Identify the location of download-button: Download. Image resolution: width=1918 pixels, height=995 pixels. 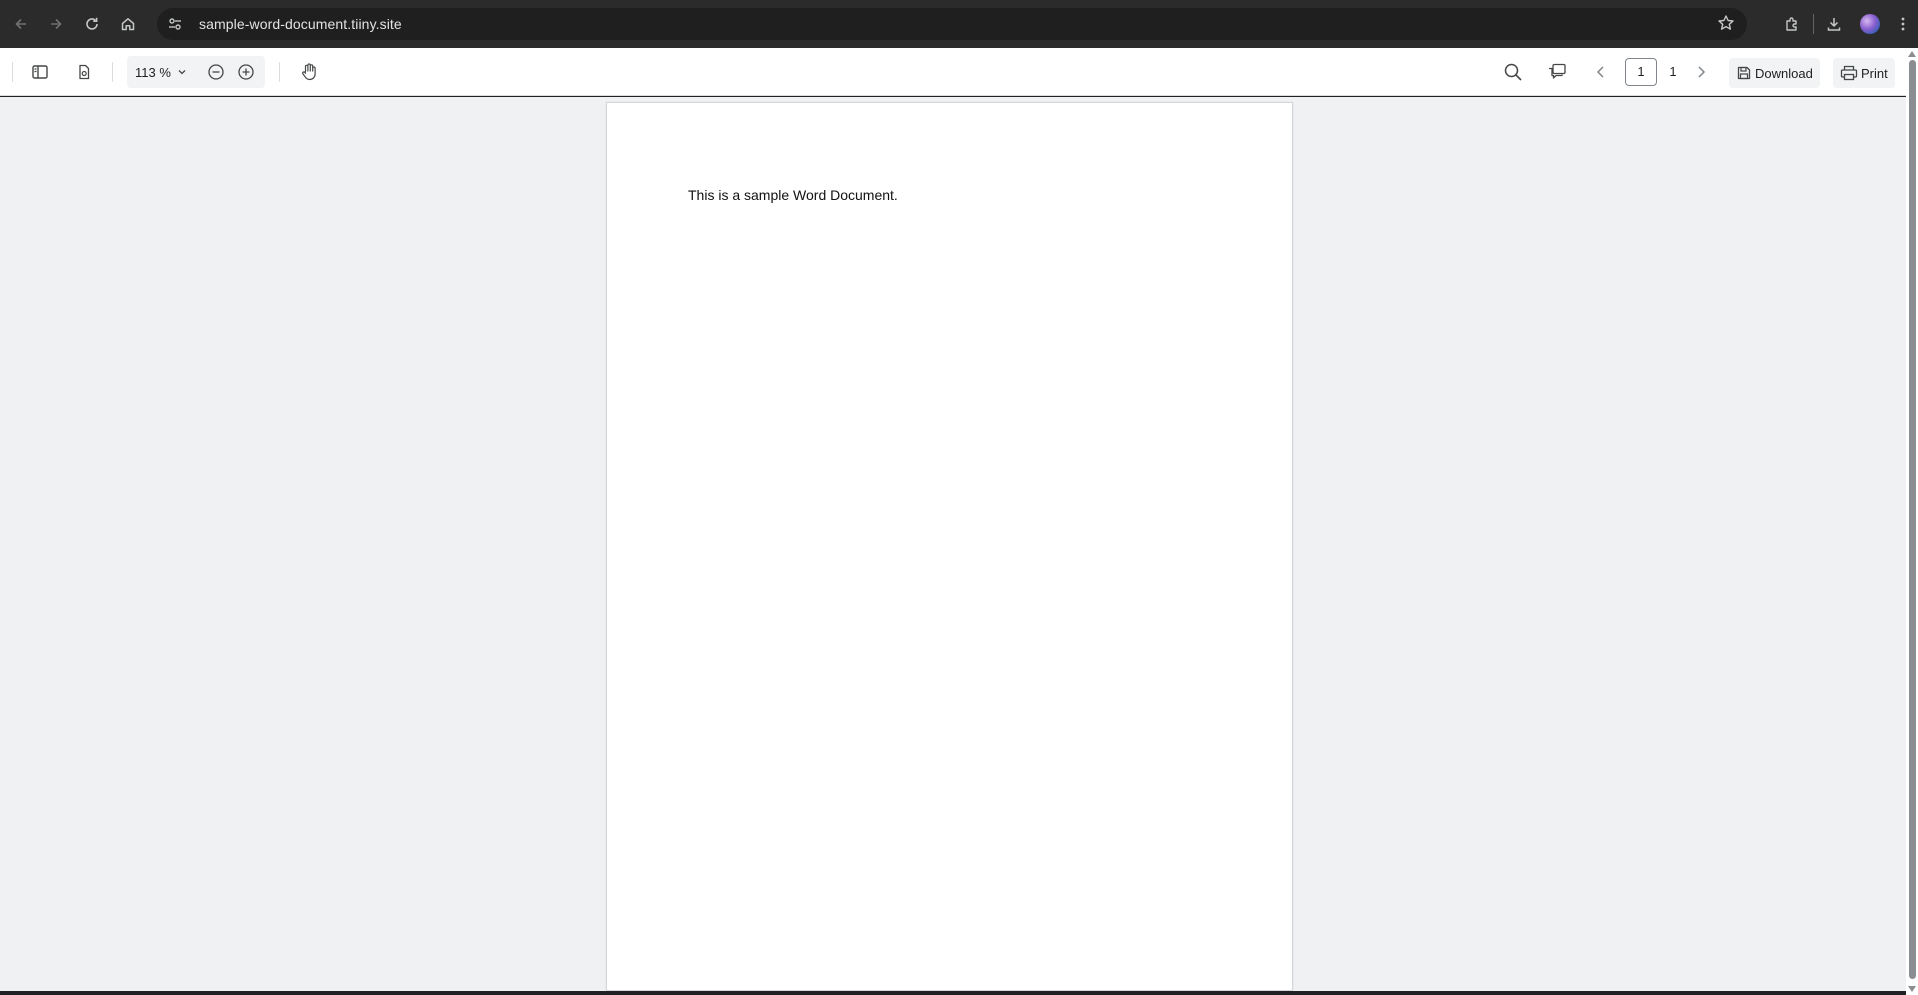
(1774, 73).